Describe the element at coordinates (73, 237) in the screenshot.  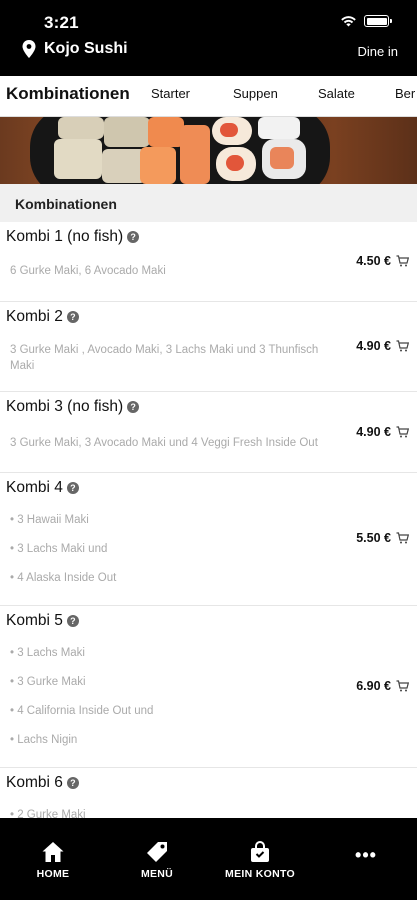
I see `item-name: Kombi 1 (no fish) ?` at that location.